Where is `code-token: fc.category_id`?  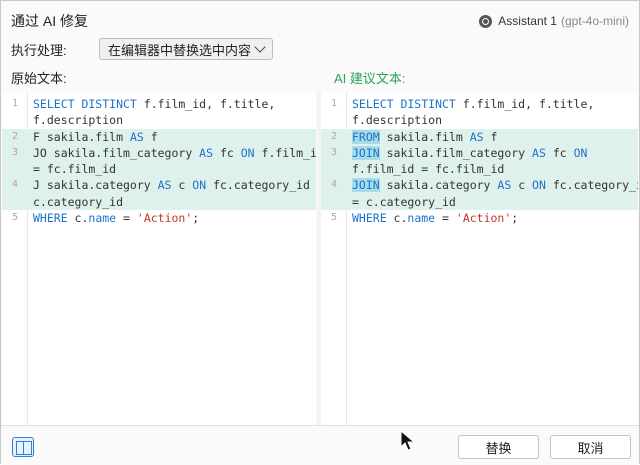 code-token: fc.category_id is located at coordinates (595, 185).